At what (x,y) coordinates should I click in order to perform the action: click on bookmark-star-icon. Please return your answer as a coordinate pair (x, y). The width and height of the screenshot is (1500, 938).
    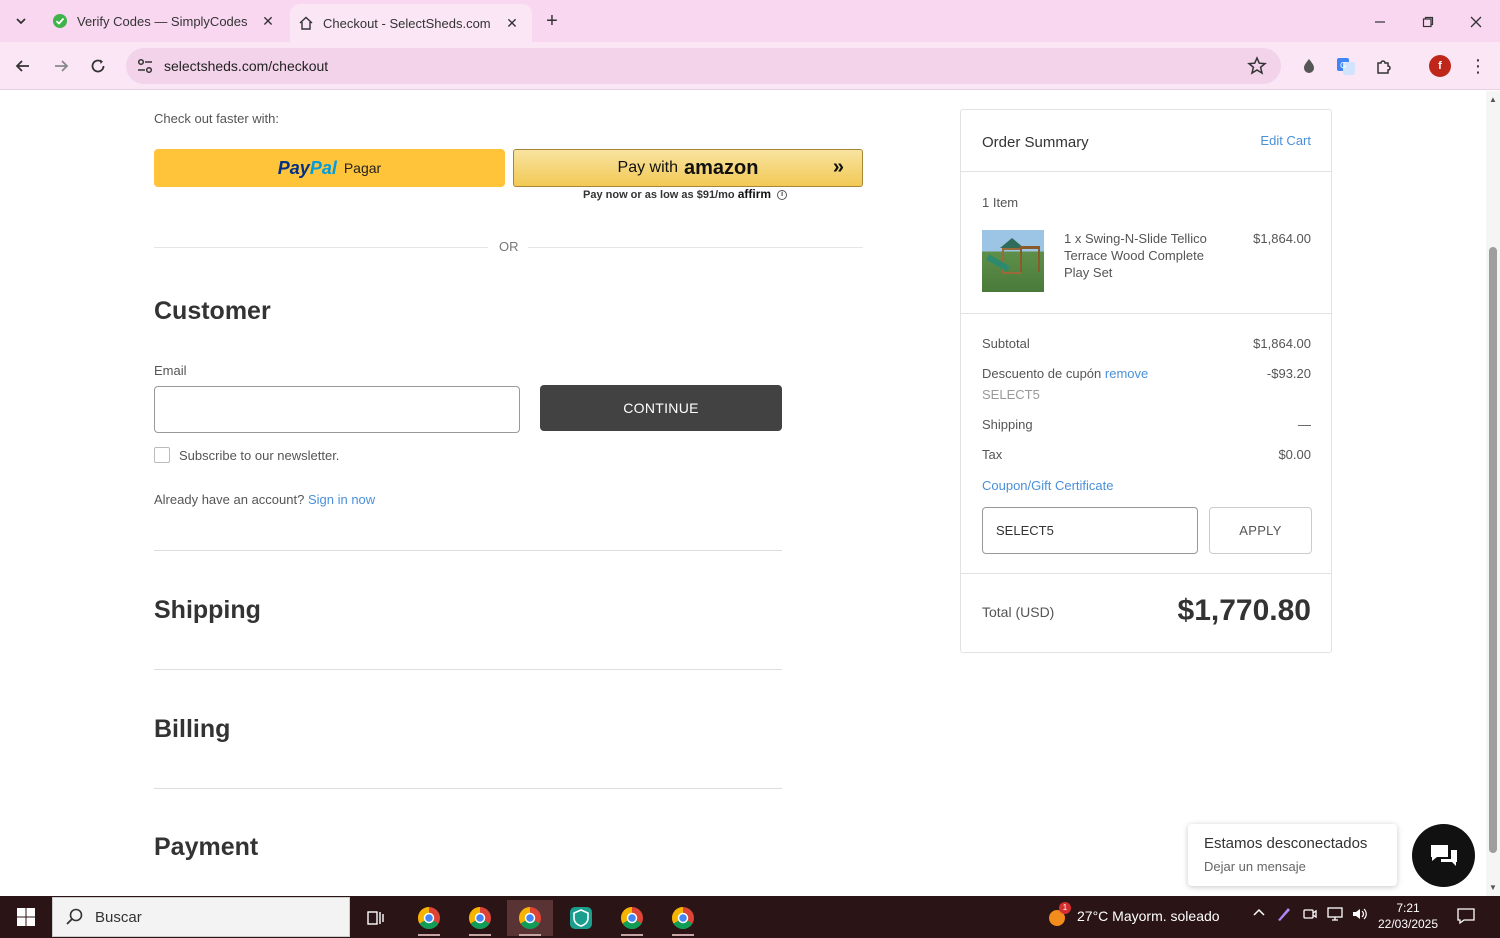
    Looking at the image, I should click on (1257, 66).